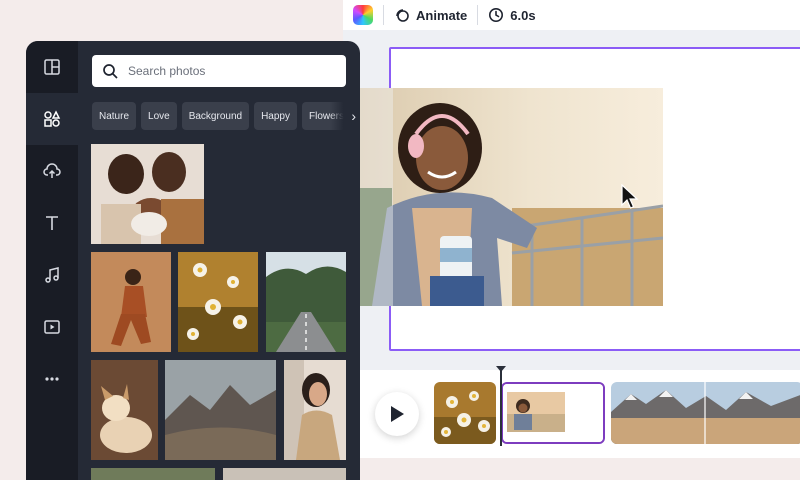 The image size is (800, 480). I want to click on rail-item-layout, so click(52, 67).